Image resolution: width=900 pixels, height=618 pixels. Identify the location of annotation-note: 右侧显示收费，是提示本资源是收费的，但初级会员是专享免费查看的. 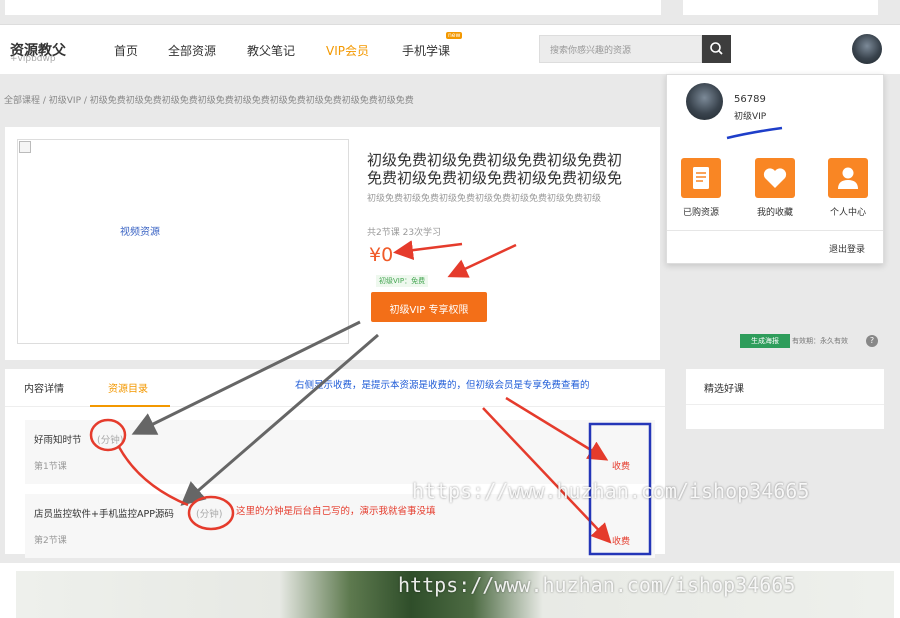
(442, 385).